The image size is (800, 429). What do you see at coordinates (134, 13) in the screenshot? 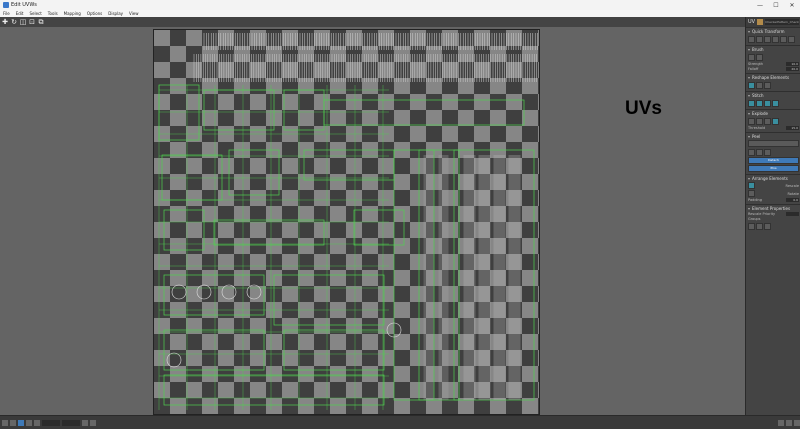
I see `menu-view: View` at bounding box center [134, 13].